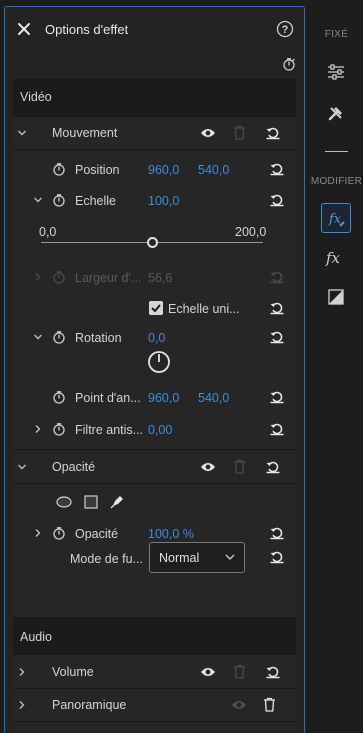  Describe the element at coordinates (179, 558) in the screenshot. I see `blend-mode-value: Normal` at that location.